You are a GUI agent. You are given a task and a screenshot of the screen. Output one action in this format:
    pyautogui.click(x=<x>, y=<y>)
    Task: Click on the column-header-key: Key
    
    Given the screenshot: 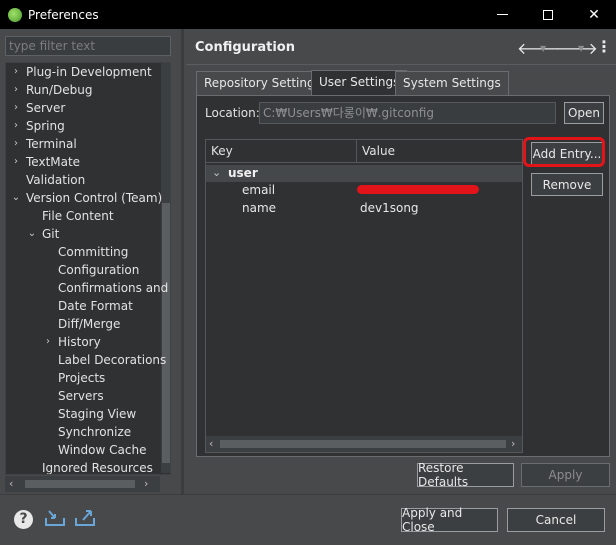 What is the action you would take?
    pyautogui.click(x=222, y=151)
    